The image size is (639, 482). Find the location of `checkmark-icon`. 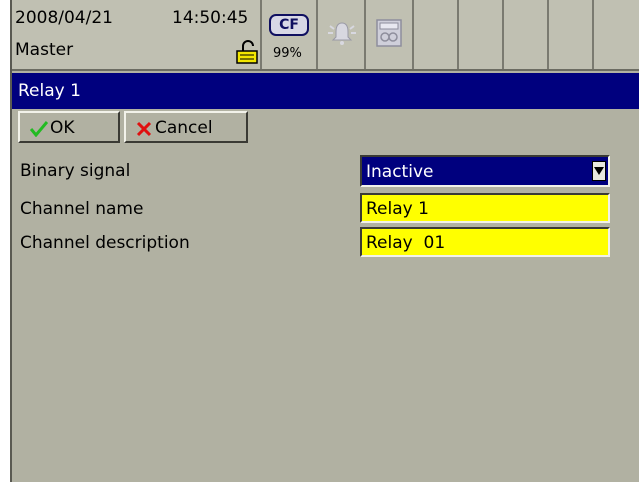

checkmark-icon is located at coordinates (39, 129).